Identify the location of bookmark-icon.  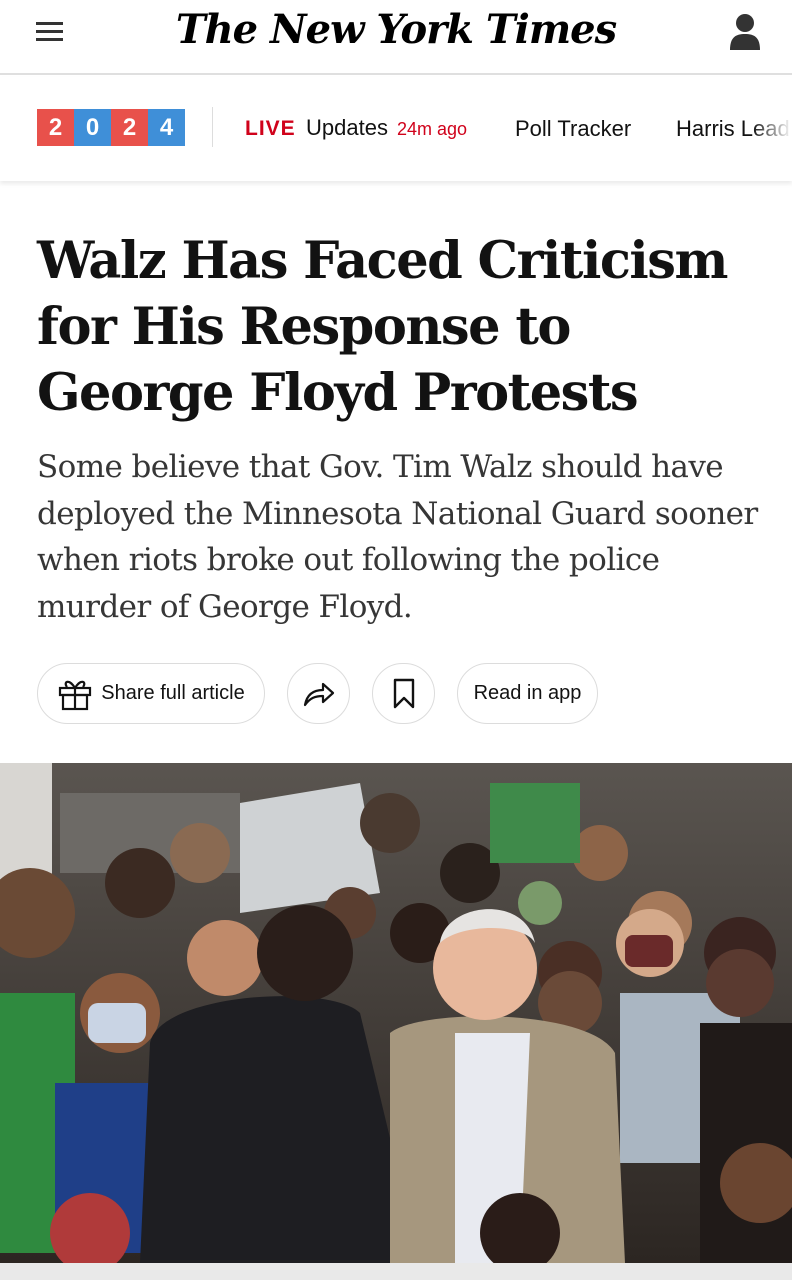
(403, 693).